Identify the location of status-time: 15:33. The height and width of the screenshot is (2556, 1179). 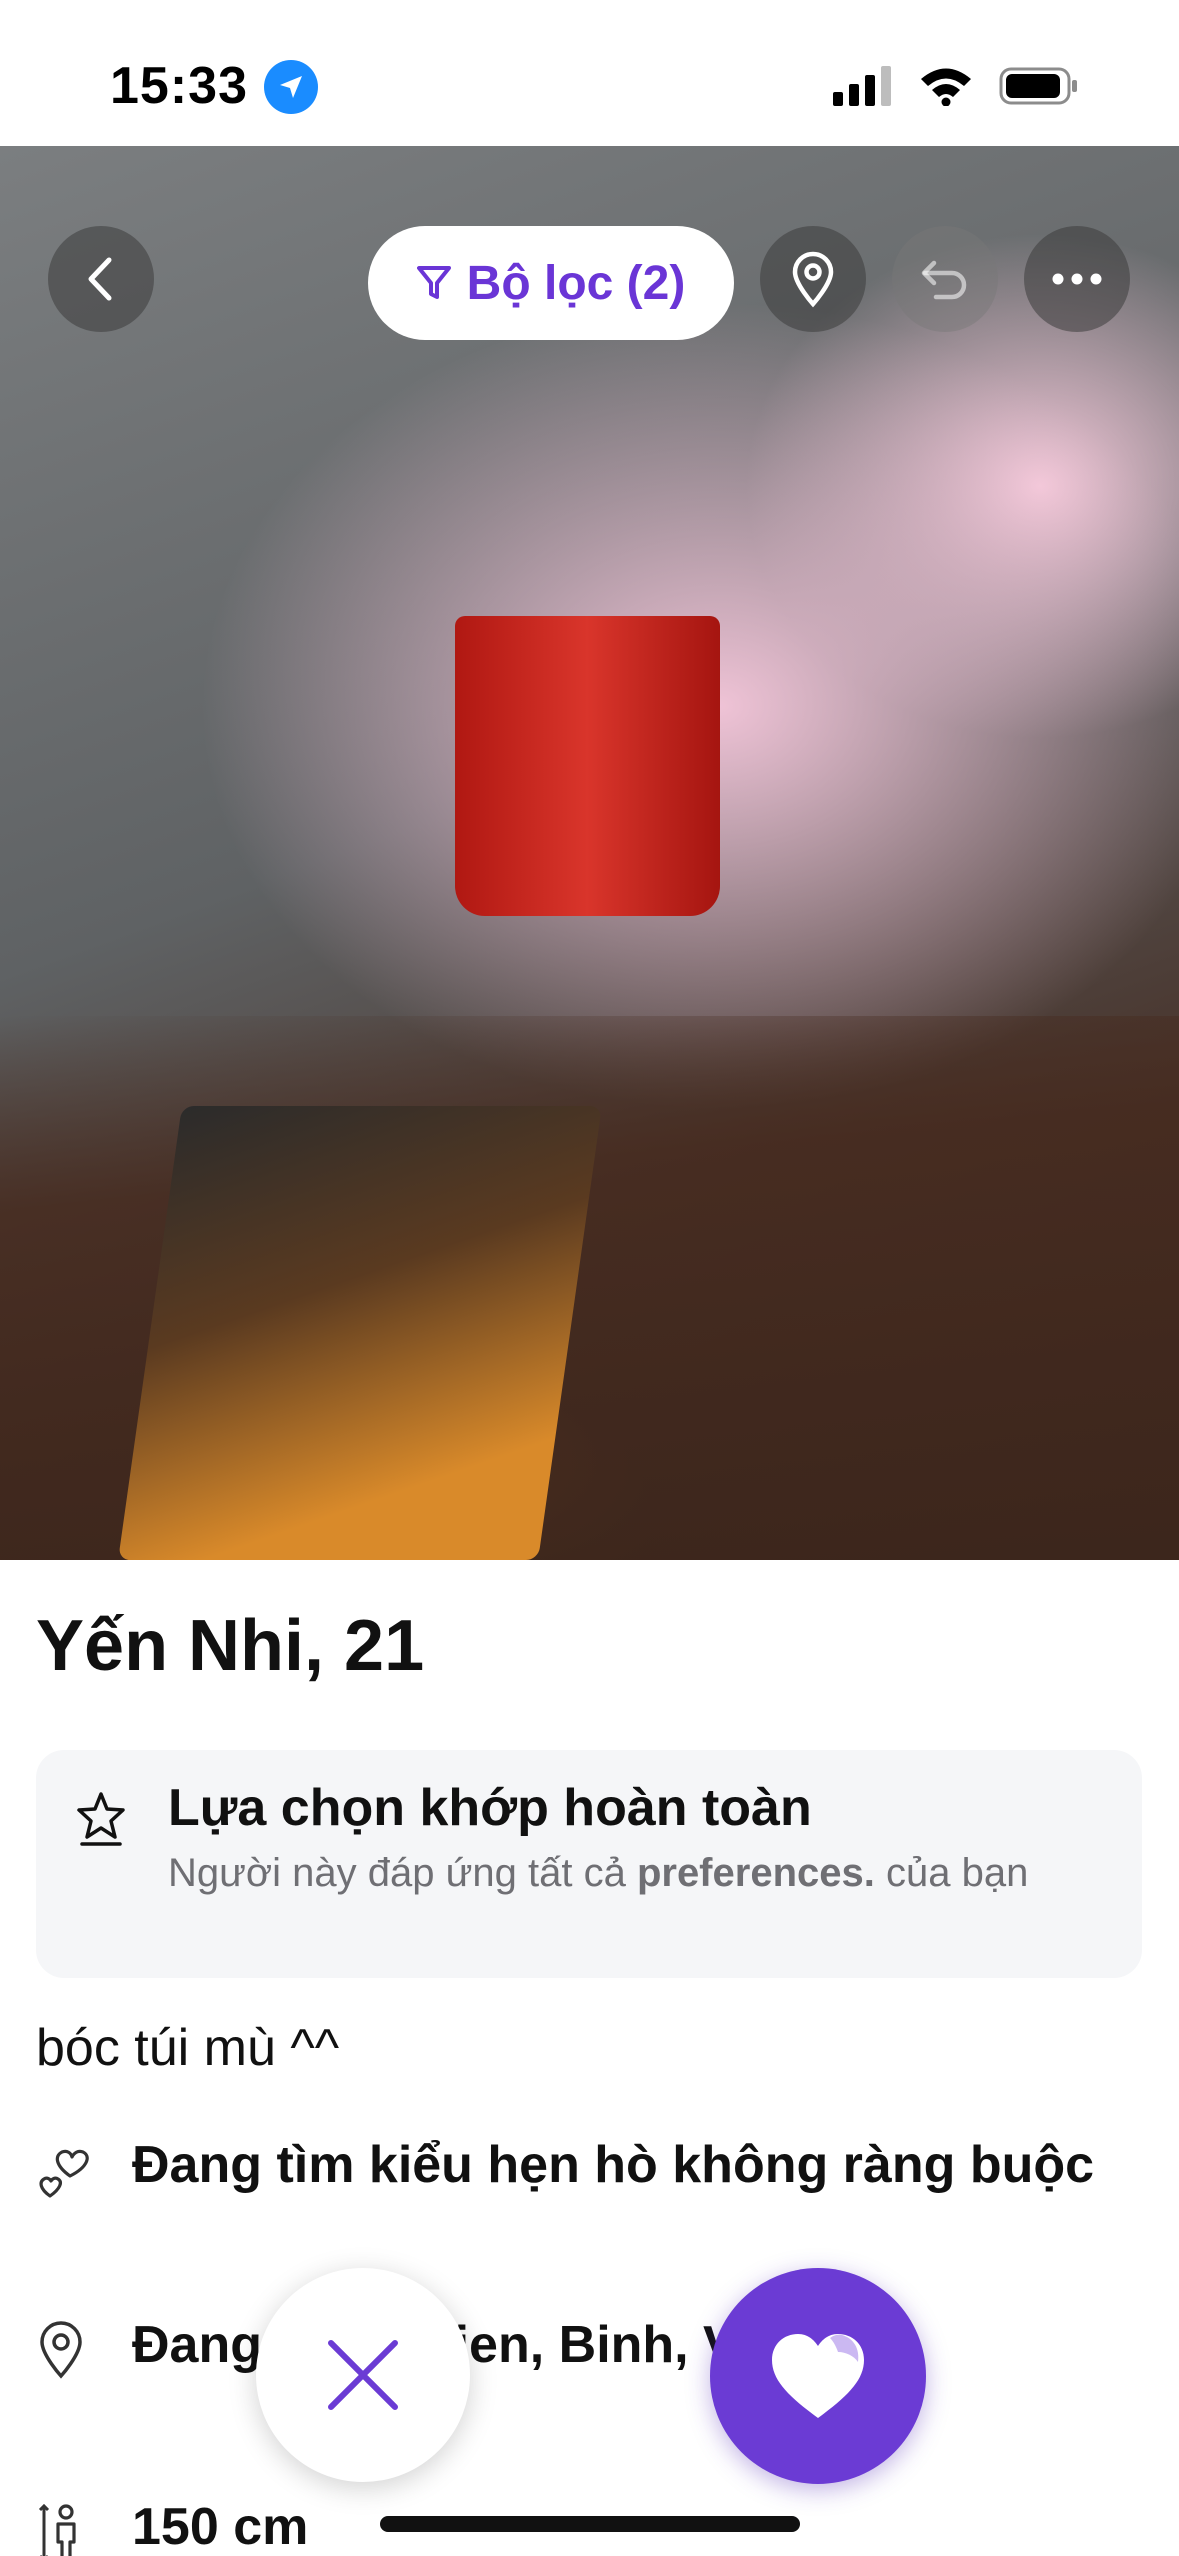
(179, 86).